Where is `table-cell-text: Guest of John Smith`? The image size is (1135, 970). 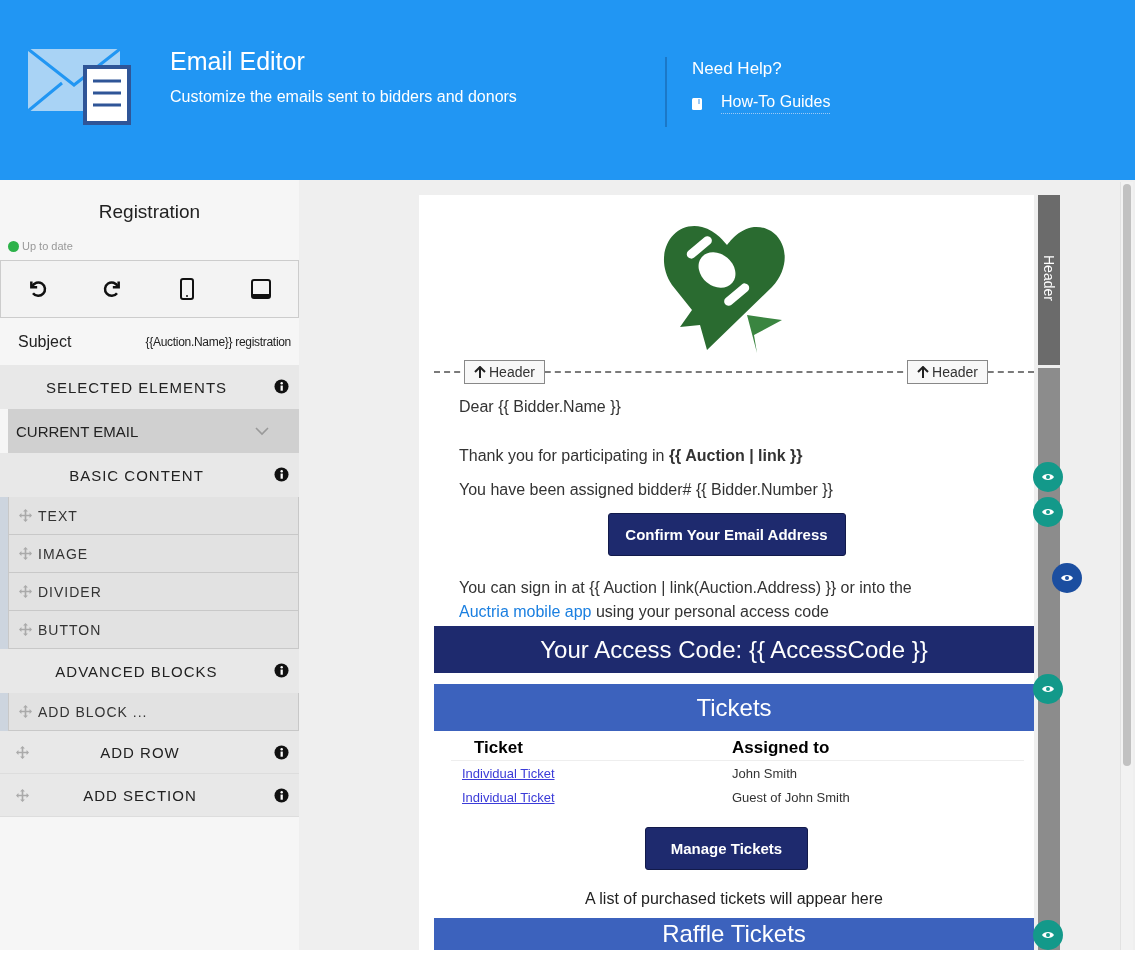 table-cell-text: Guest of John Smith is located at coordinates (791, 797).